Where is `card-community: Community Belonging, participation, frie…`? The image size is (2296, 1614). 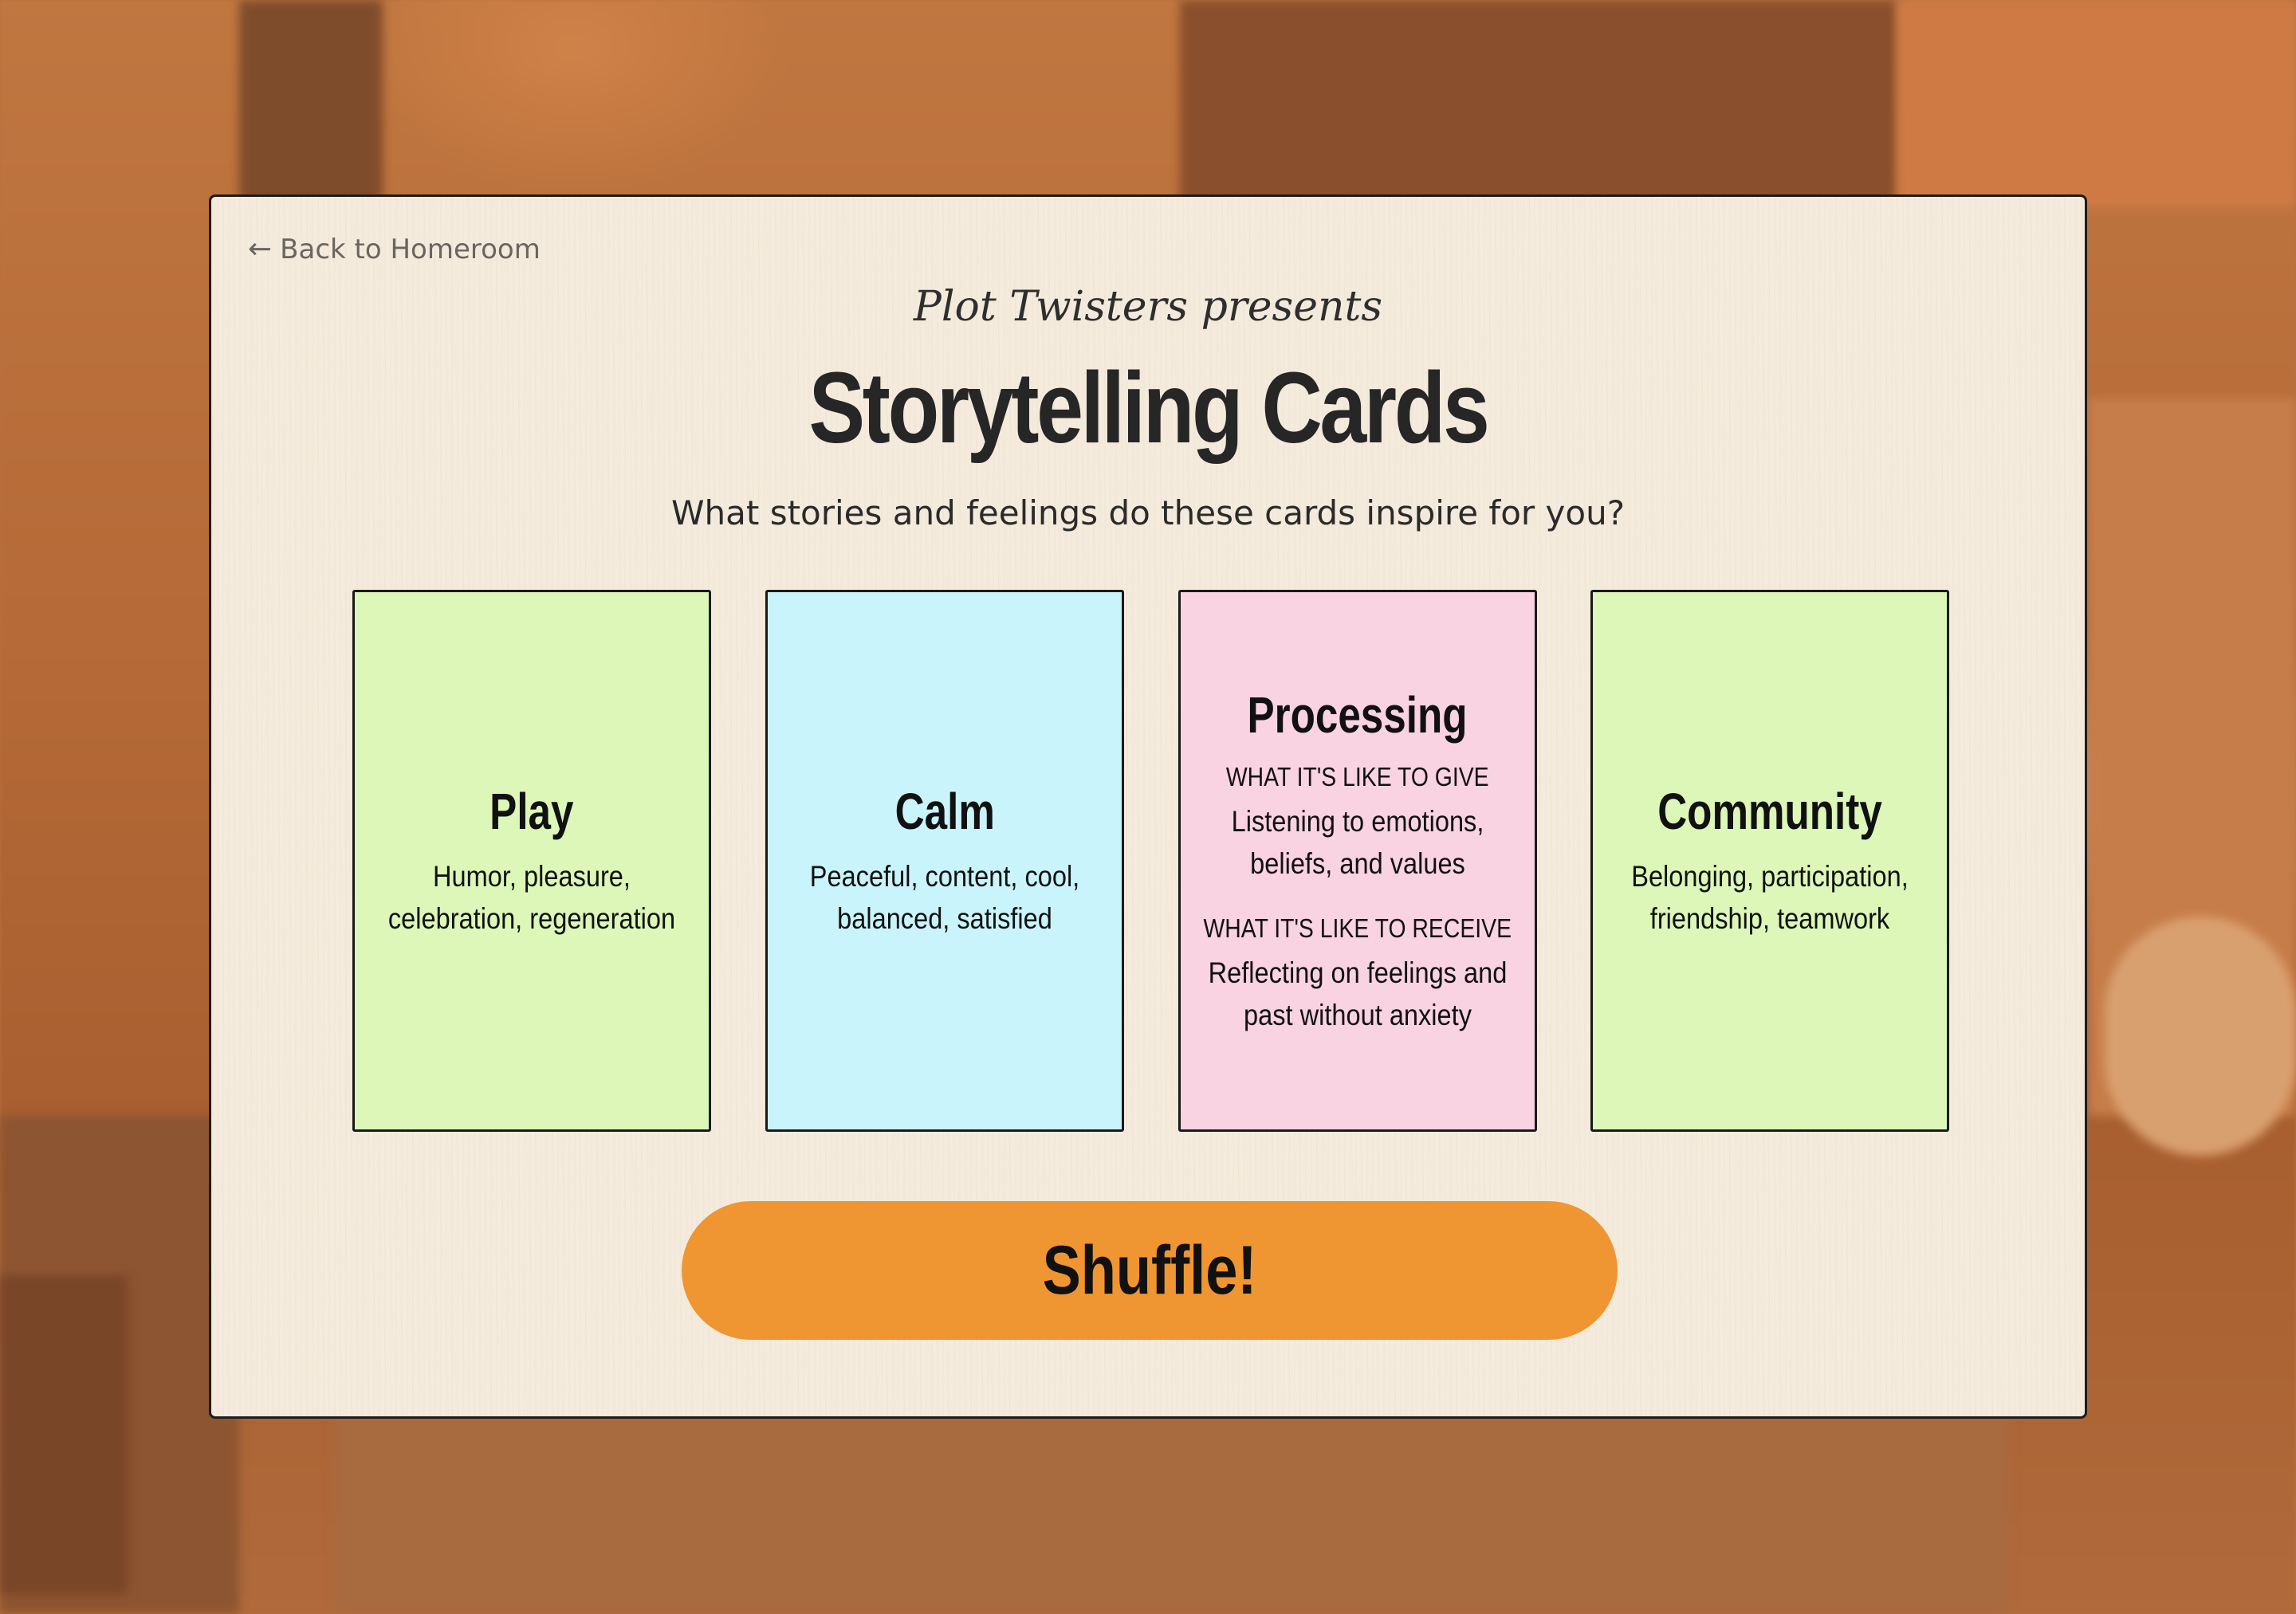 card-community: Community Belonging, participation, frie… is located at coordinates (1769, 861).